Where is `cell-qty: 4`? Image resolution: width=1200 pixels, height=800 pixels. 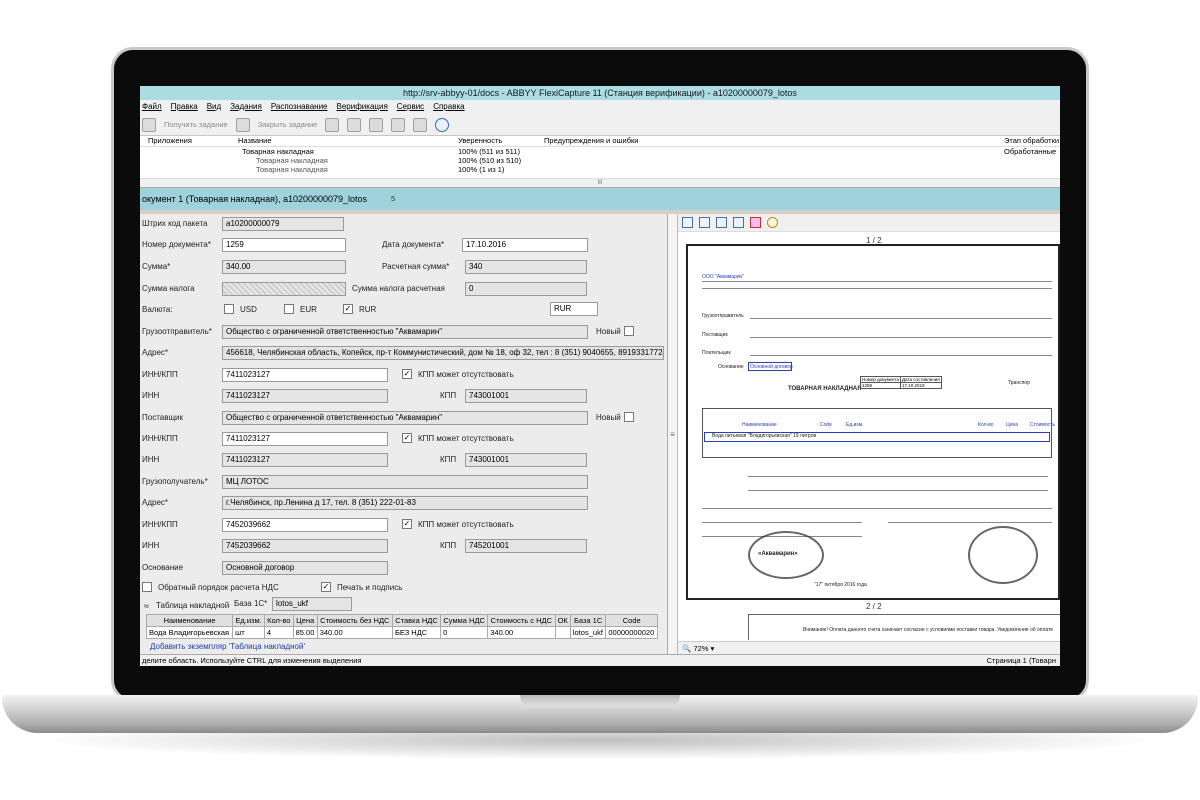 cell-qty: 4 is located at coordinates (278, 632).